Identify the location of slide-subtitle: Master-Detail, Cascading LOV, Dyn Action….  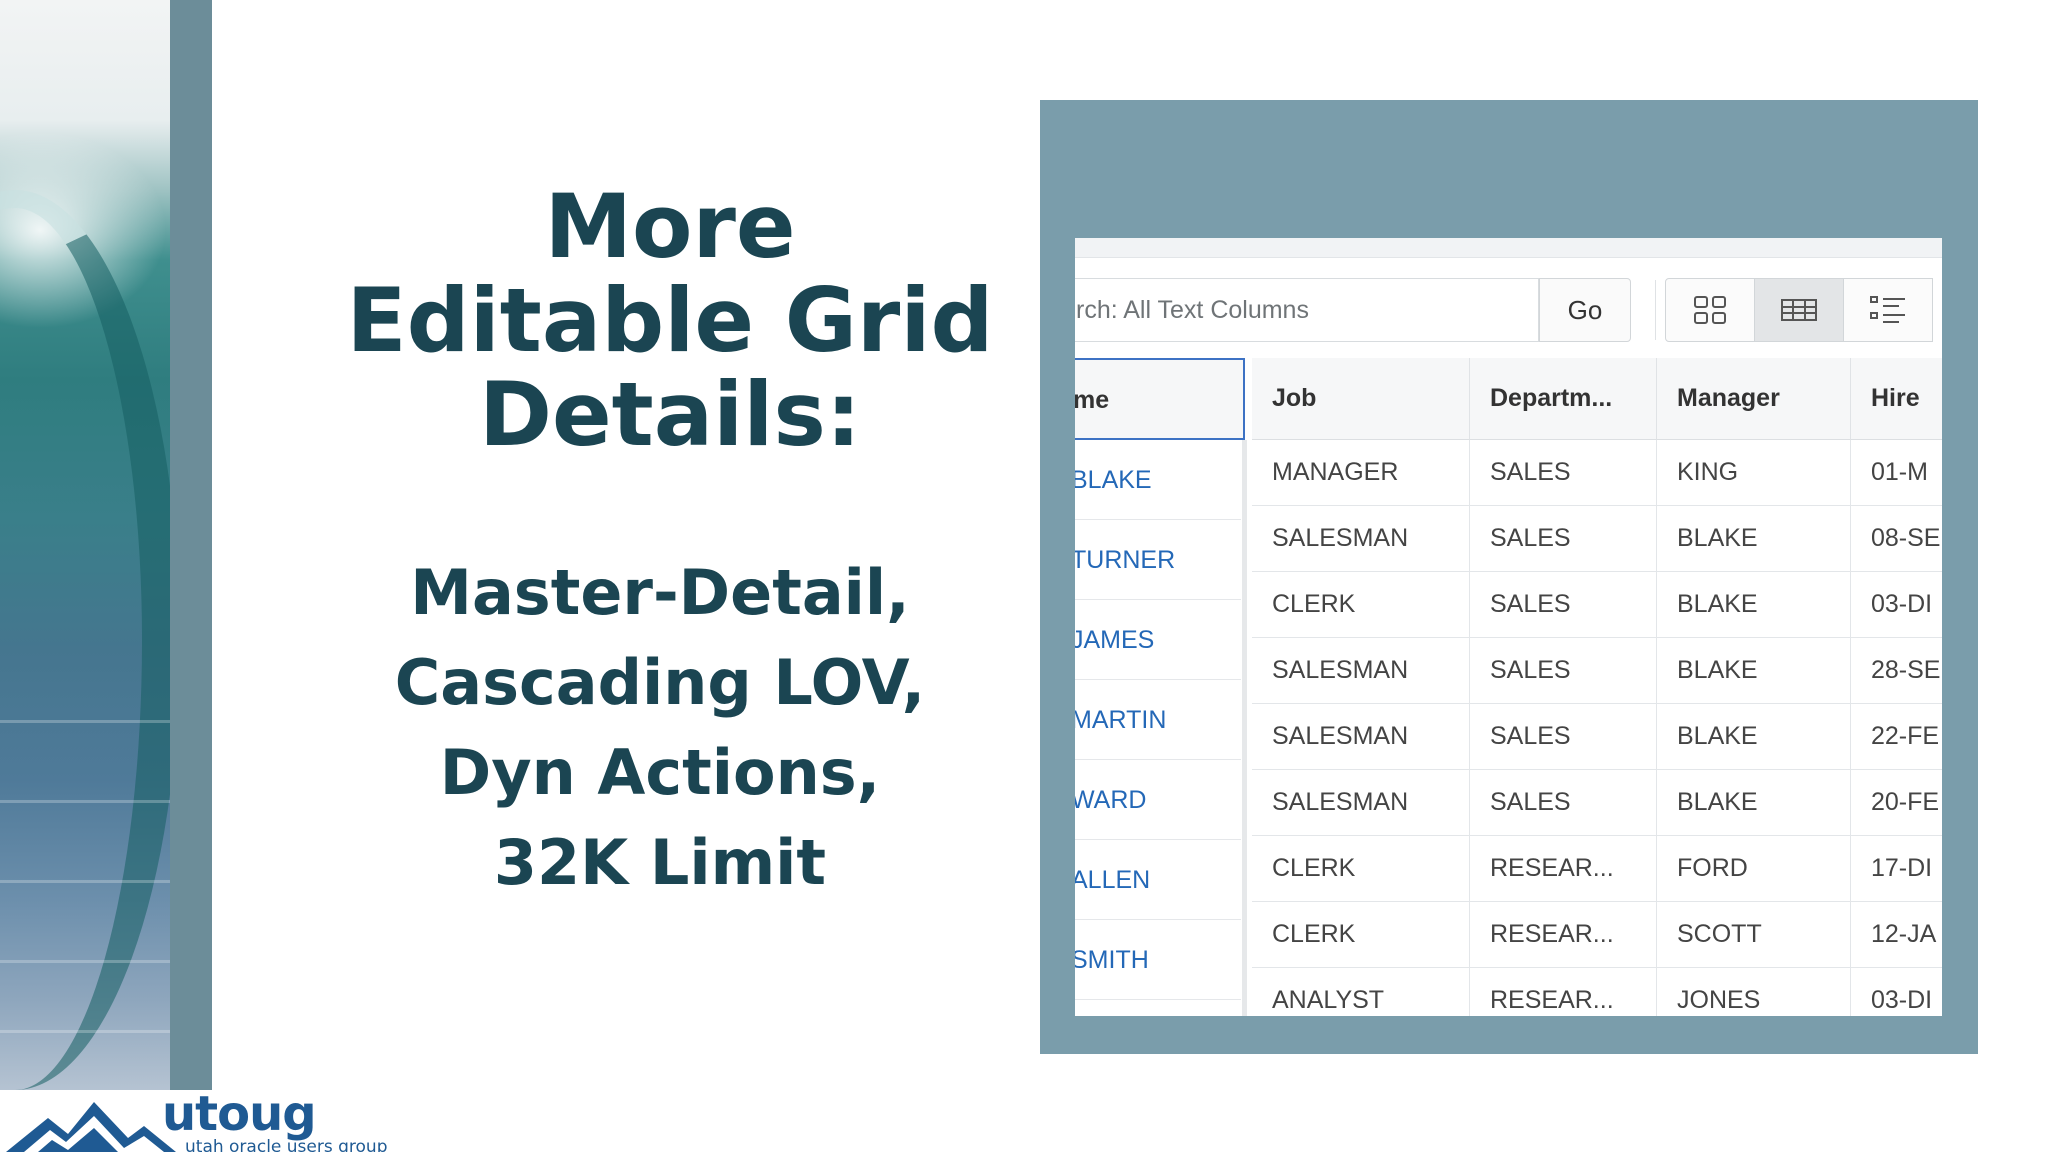
(660, 728).